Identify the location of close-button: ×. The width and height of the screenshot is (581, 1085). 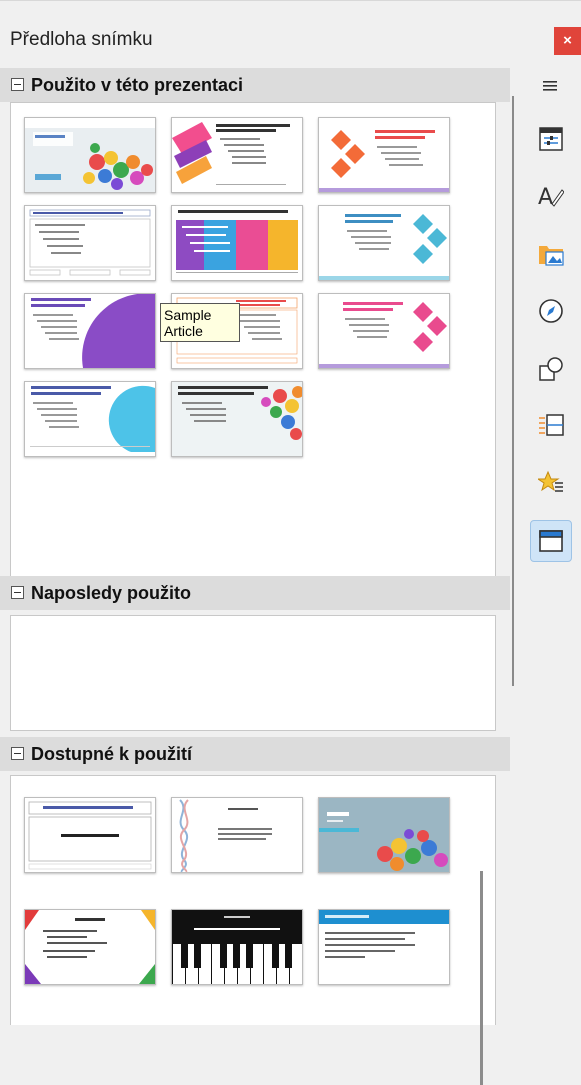
(567, 41).